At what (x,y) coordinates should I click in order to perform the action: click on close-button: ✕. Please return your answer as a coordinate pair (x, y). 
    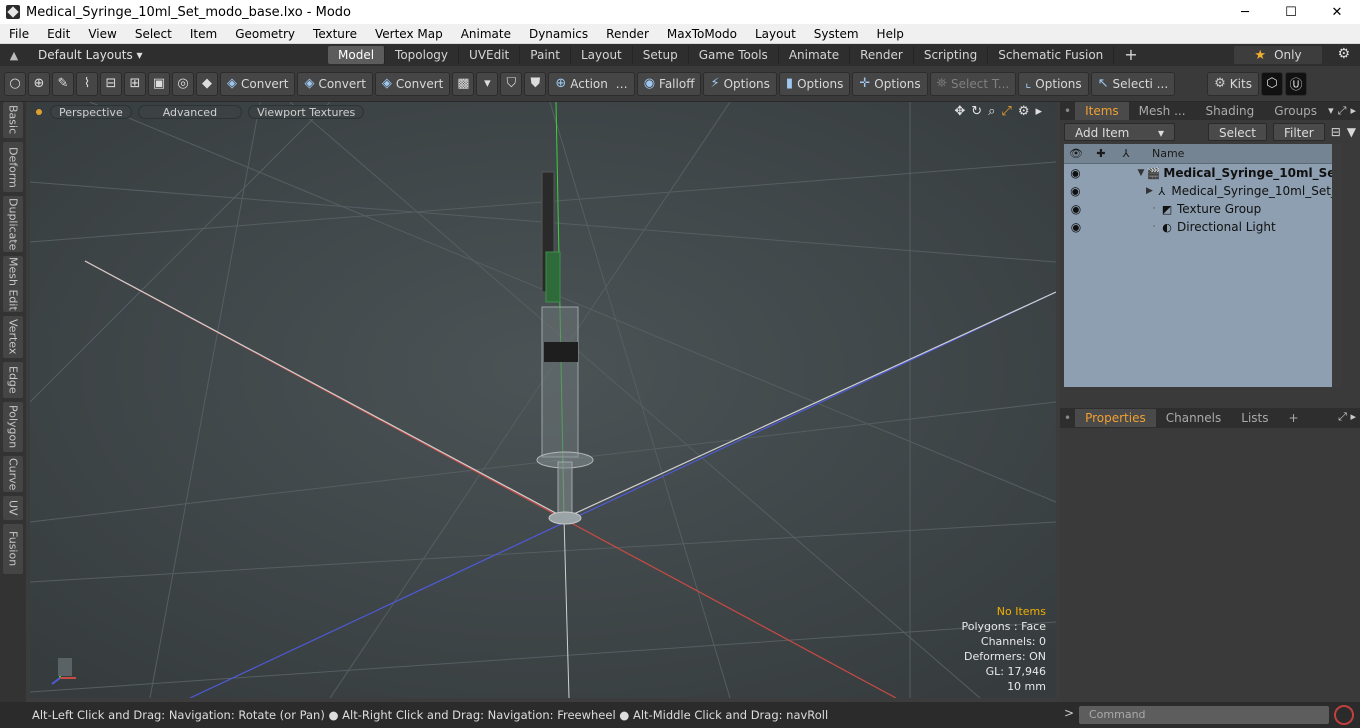
    Looking at the image, I should click on (1337, 12).